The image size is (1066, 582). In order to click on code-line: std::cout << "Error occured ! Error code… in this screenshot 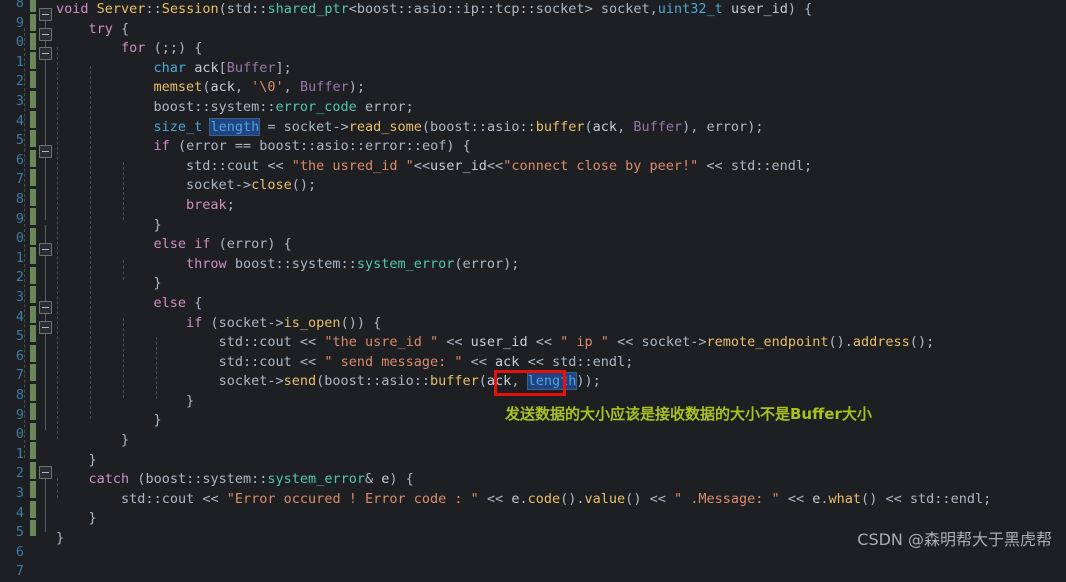, I will do `click(561, 500)`.